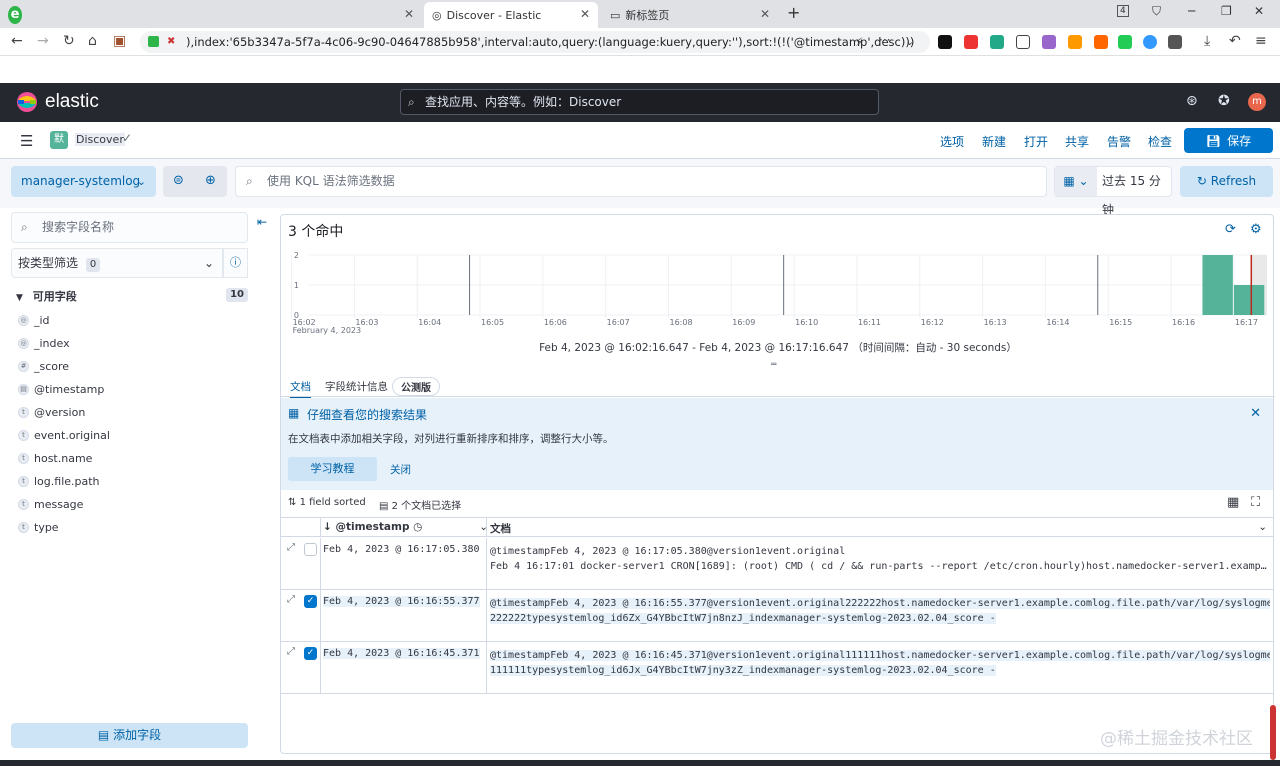 The width and height of the screenshot is (1280, 766). What do you see at coordinates (1256, 229) in the screenshot?
I see `gear-icon: ⚙` at bounding box center [1256, 229].